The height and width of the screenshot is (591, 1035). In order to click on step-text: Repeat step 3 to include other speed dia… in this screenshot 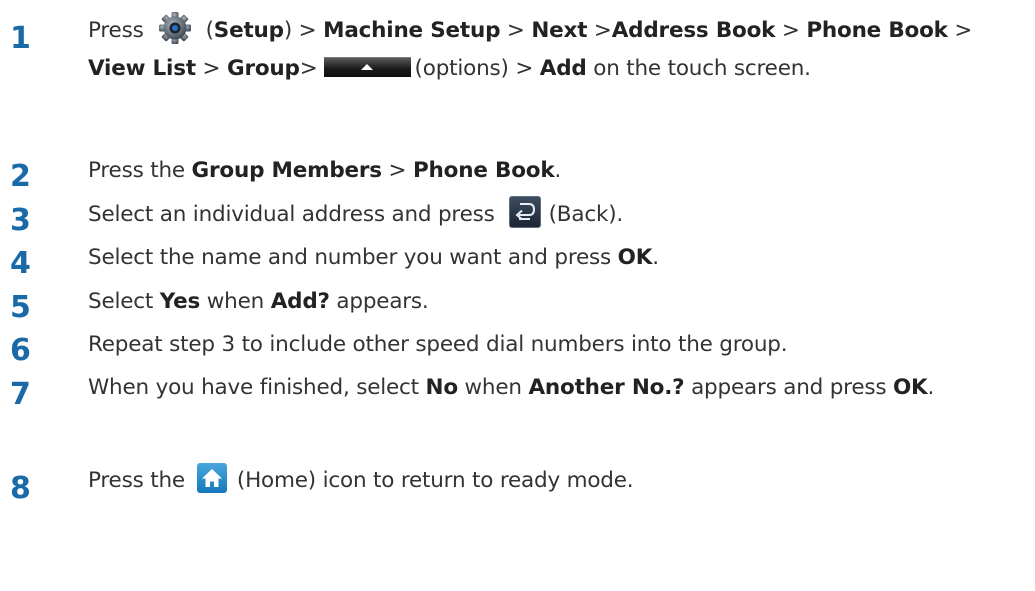, I will do `click(438, 344)`.